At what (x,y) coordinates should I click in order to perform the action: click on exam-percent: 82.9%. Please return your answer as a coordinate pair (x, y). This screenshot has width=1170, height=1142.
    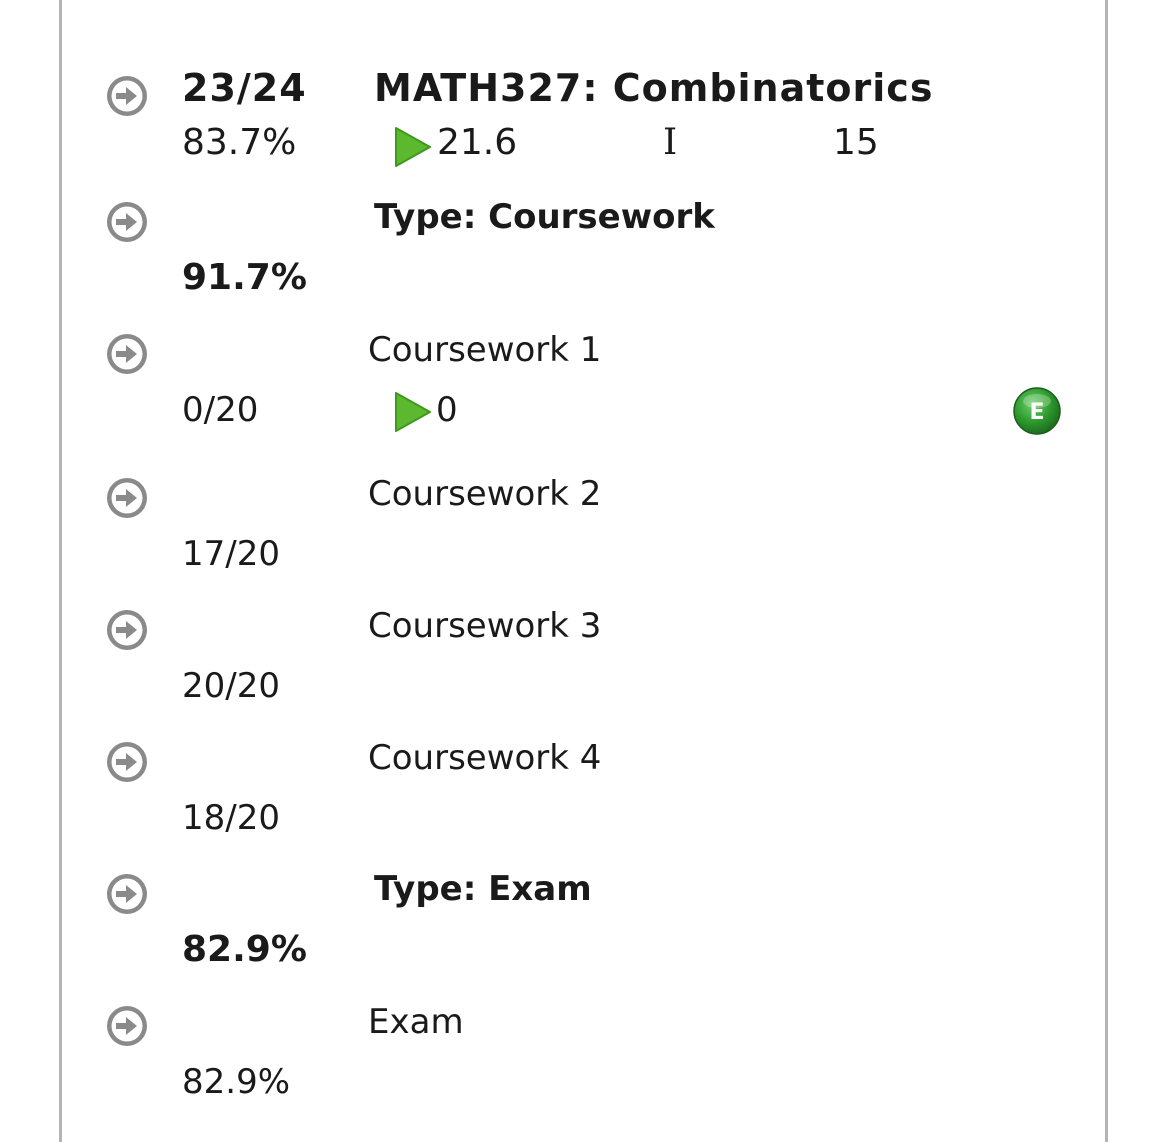
    Looking at the image, I should click on (236, 1082).